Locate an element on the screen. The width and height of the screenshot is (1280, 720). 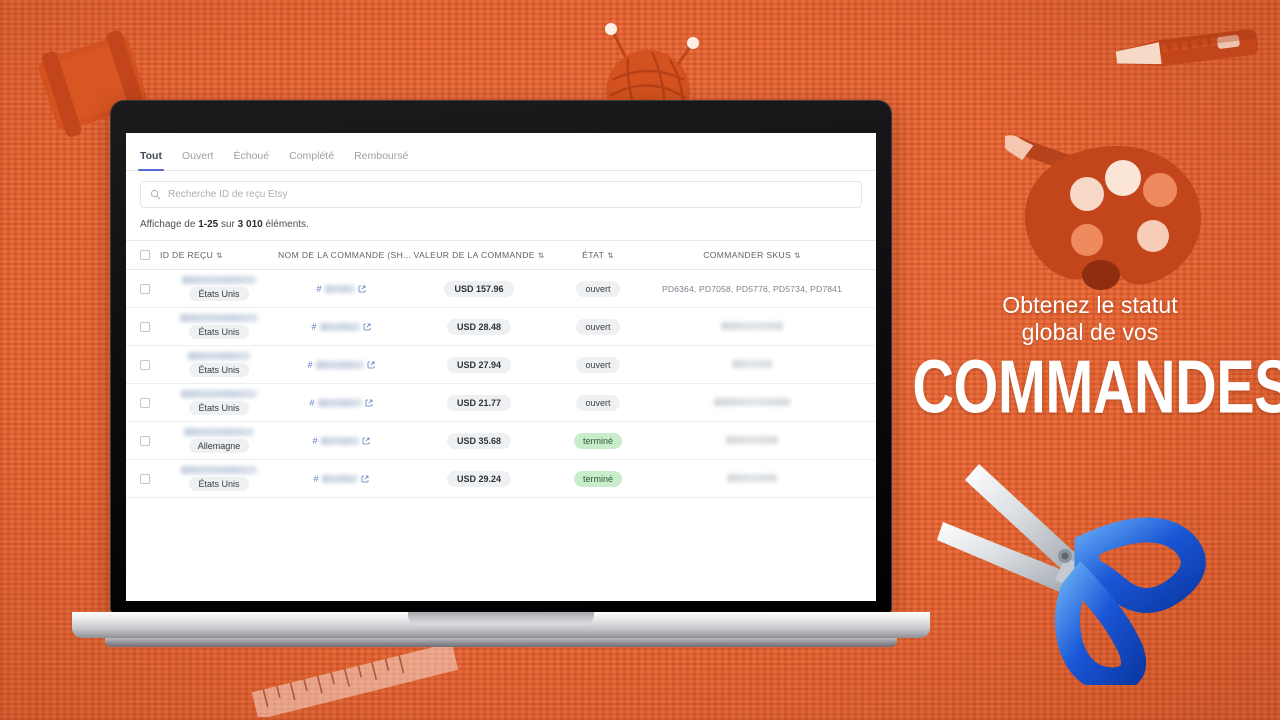
column-header-4: ÉTAT ⇅ is located at coordinates (598, 255).